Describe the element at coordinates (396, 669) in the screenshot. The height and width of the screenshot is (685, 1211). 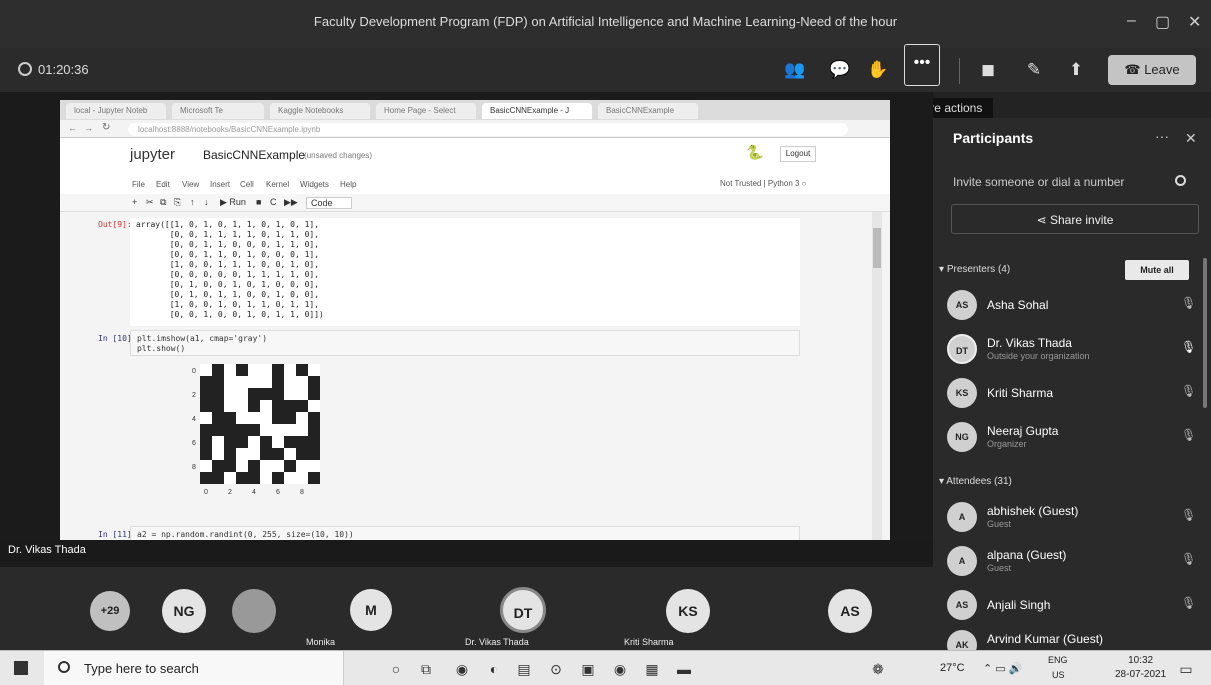
I see `cortana-icon: ○` at that location.